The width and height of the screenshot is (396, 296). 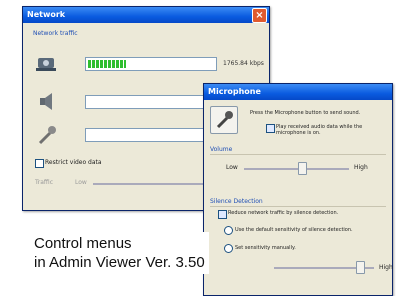 I want to click on caption: Control menus in Admin Viewer Ver. 3.50, so click(x=119, y=253).